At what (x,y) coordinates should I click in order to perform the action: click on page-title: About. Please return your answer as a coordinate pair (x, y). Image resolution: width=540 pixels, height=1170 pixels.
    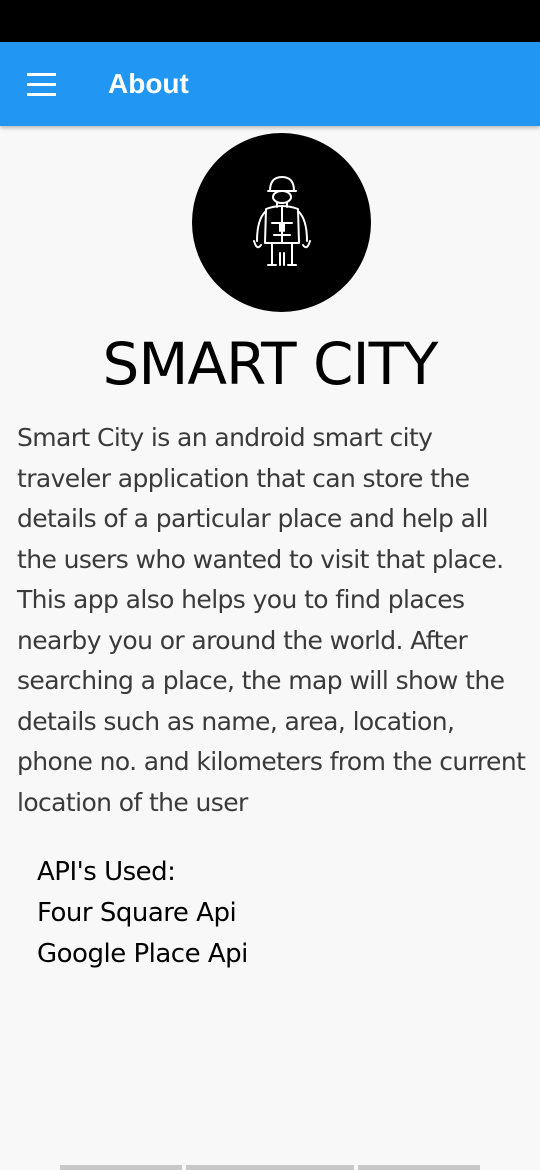
    Looking at the image, I should click on (148, 83).